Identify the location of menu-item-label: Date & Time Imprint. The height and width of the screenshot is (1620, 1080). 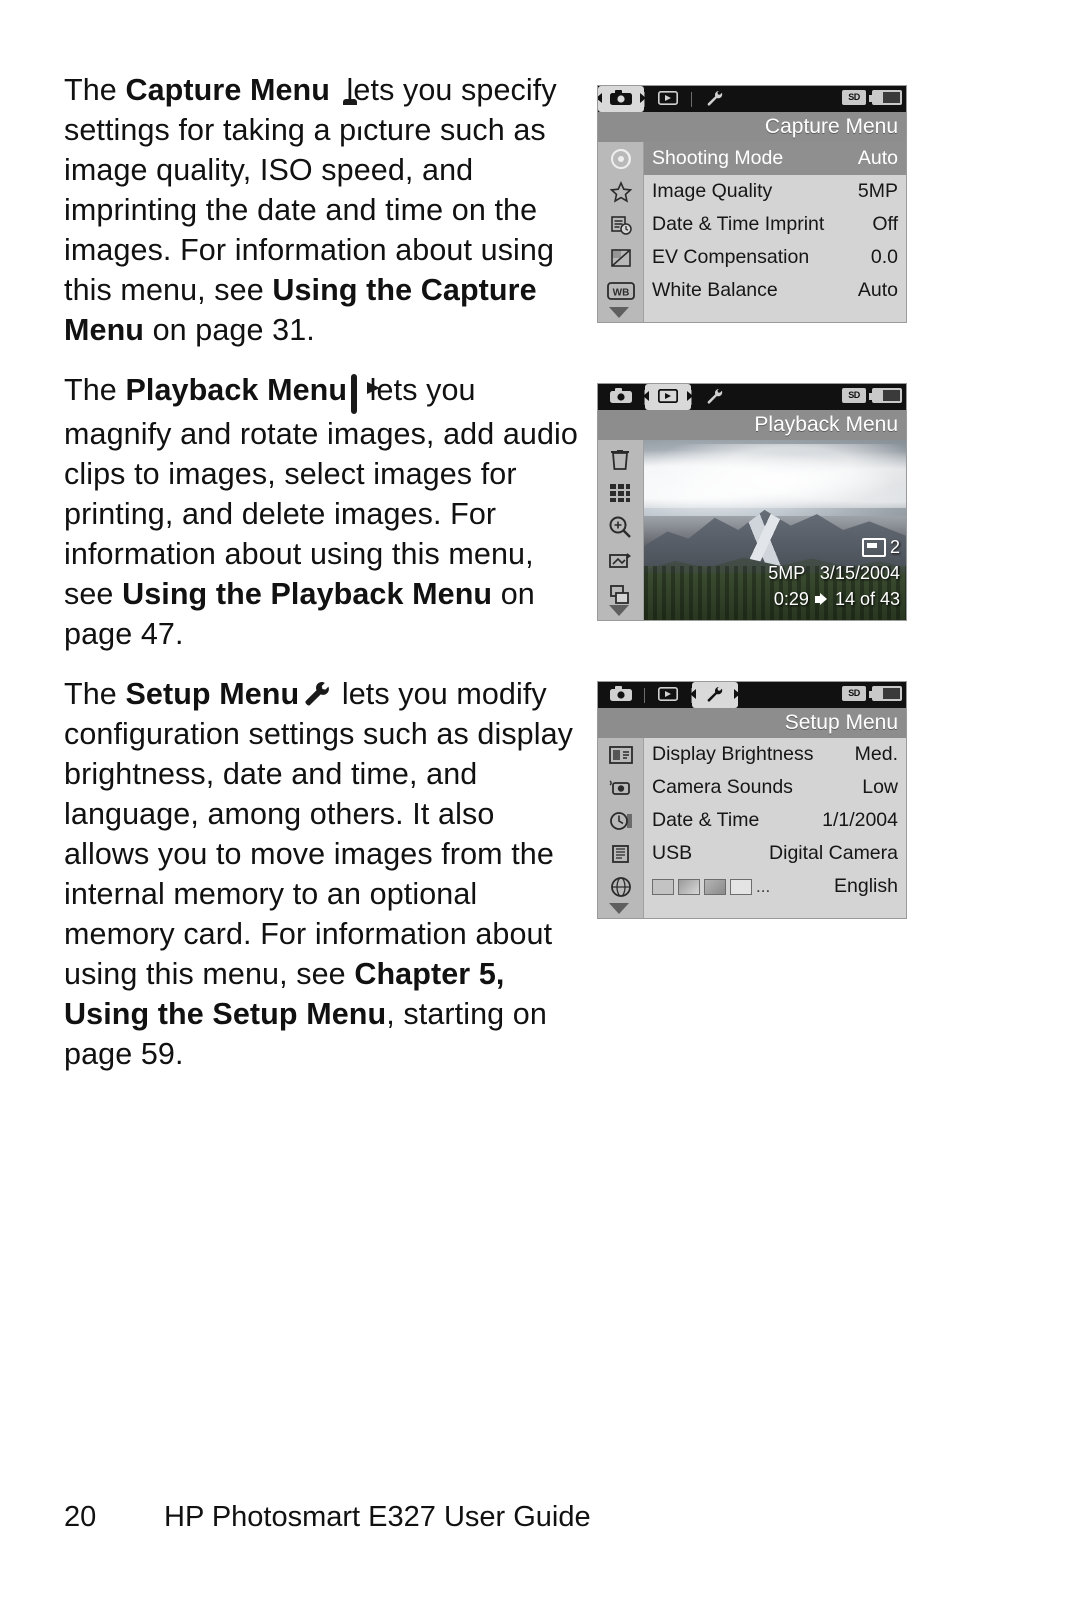
(738, 224).